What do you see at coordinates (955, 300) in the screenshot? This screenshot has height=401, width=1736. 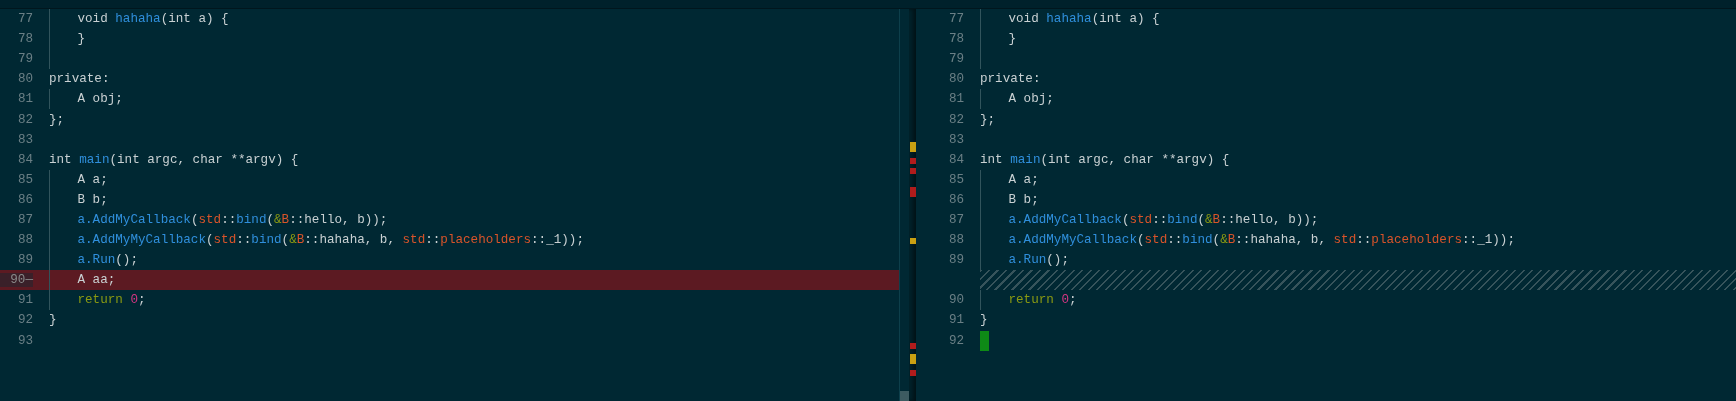 I see `line-number: 90` at bounding box center [955, 300].